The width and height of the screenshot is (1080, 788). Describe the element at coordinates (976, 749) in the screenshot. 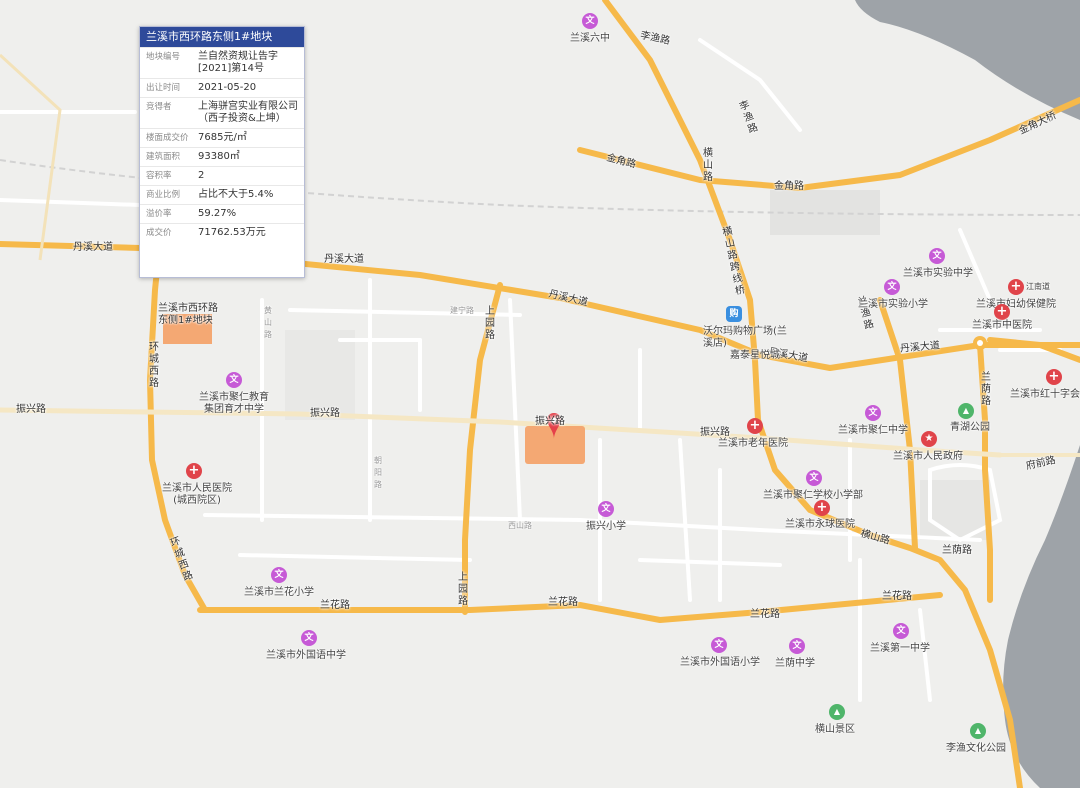

I see `poi-liyu-park: 李渔文化公园` at that location.